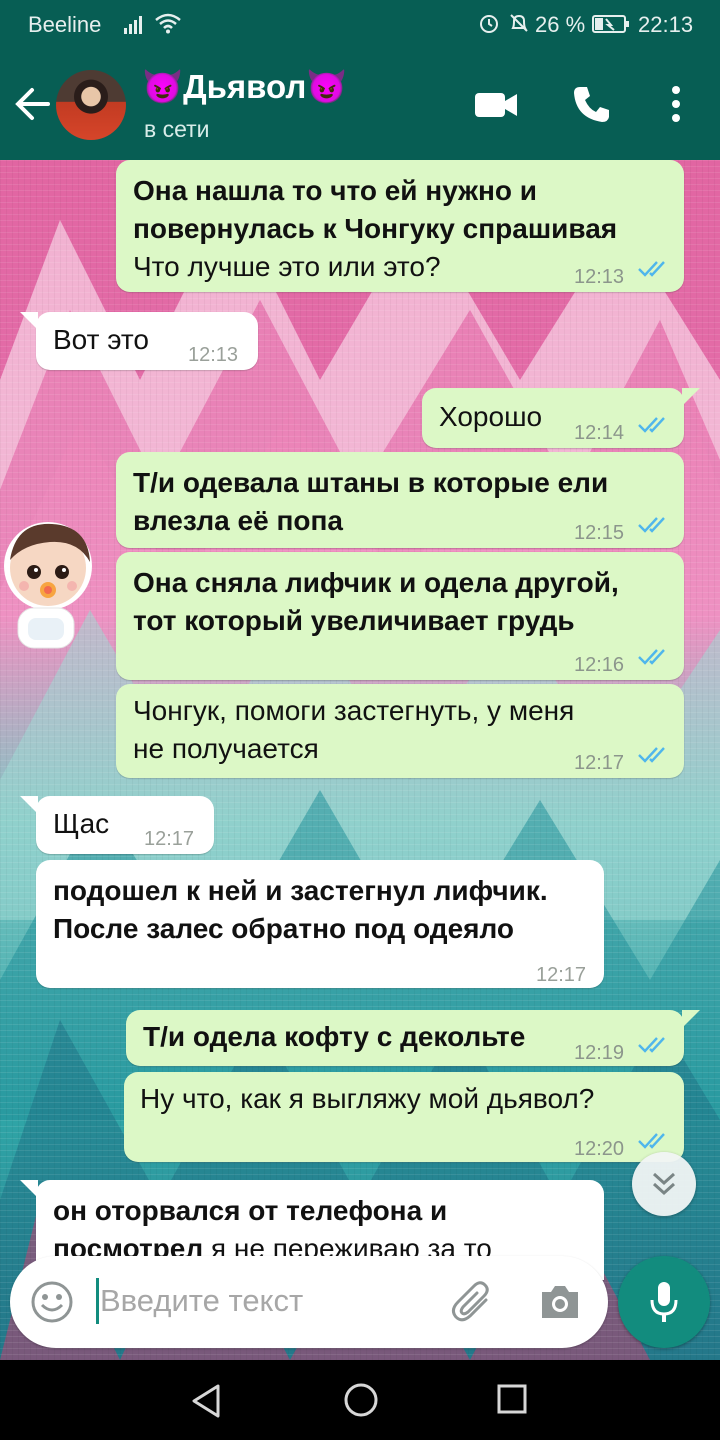  What do you see at coordinates (491, 416) in the screenshot?
I see `message-text: Хорошо` at bounding box center [491, 416].